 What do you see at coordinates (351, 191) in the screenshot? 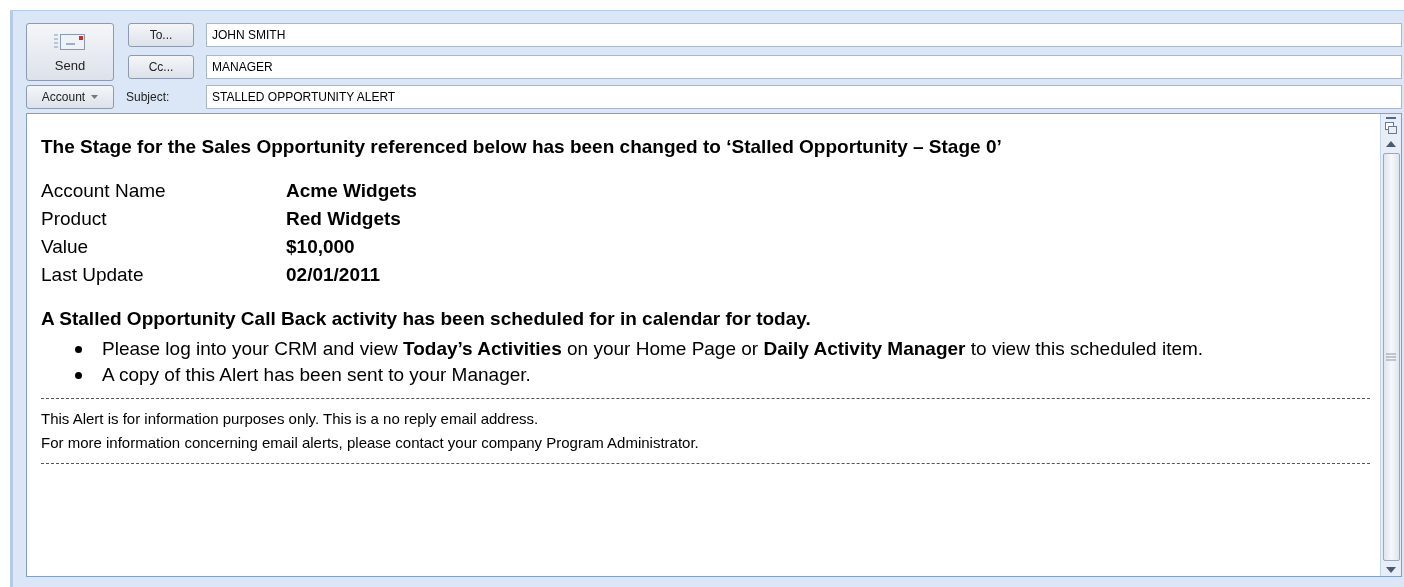
I see `detail-value: Acme Widgets` at bounding box center [351, 191].